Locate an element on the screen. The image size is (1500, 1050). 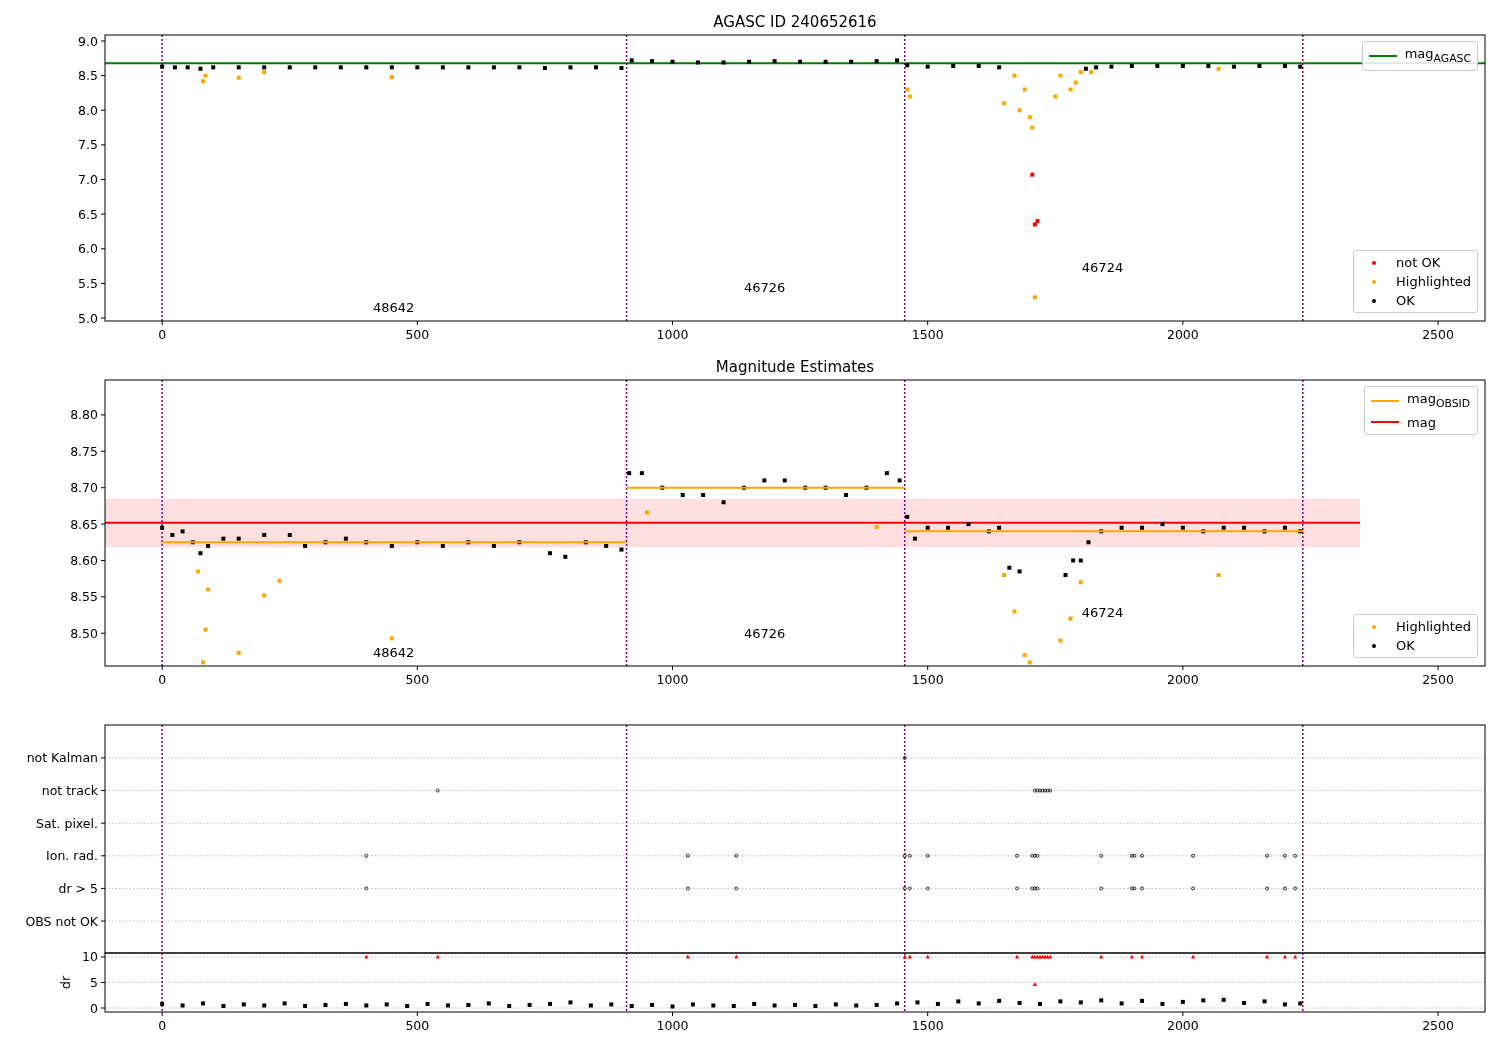
tick-label: 7.0 is located at coordinates (88, 179).